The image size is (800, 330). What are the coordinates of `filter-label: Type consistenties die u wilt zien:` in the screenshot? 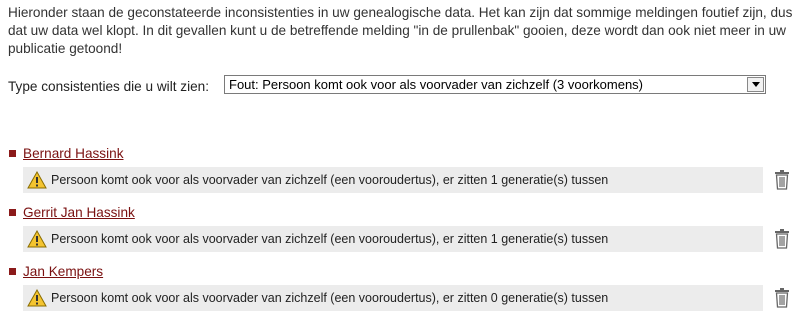 It's located at (108, 86).